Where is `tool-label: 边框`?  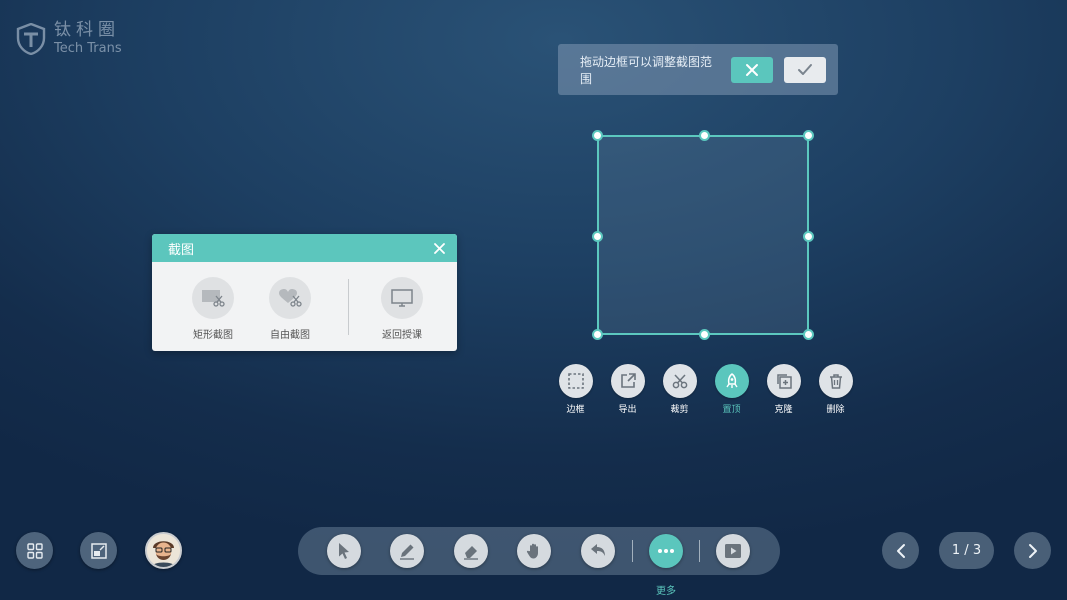 tool-label: 边框 is located at coordinates (575, 410).